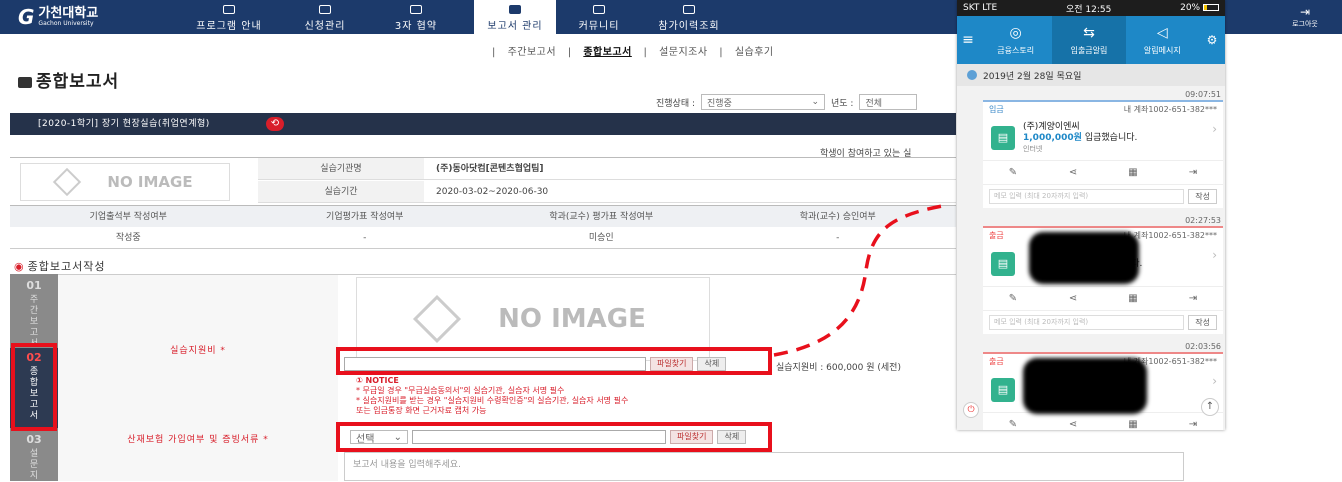 This screenshot has height=482, width=1342. What do you see at coordinates (515, 9) in the screenshot?
I see `folder-icon` at bounding box center [515, 9].